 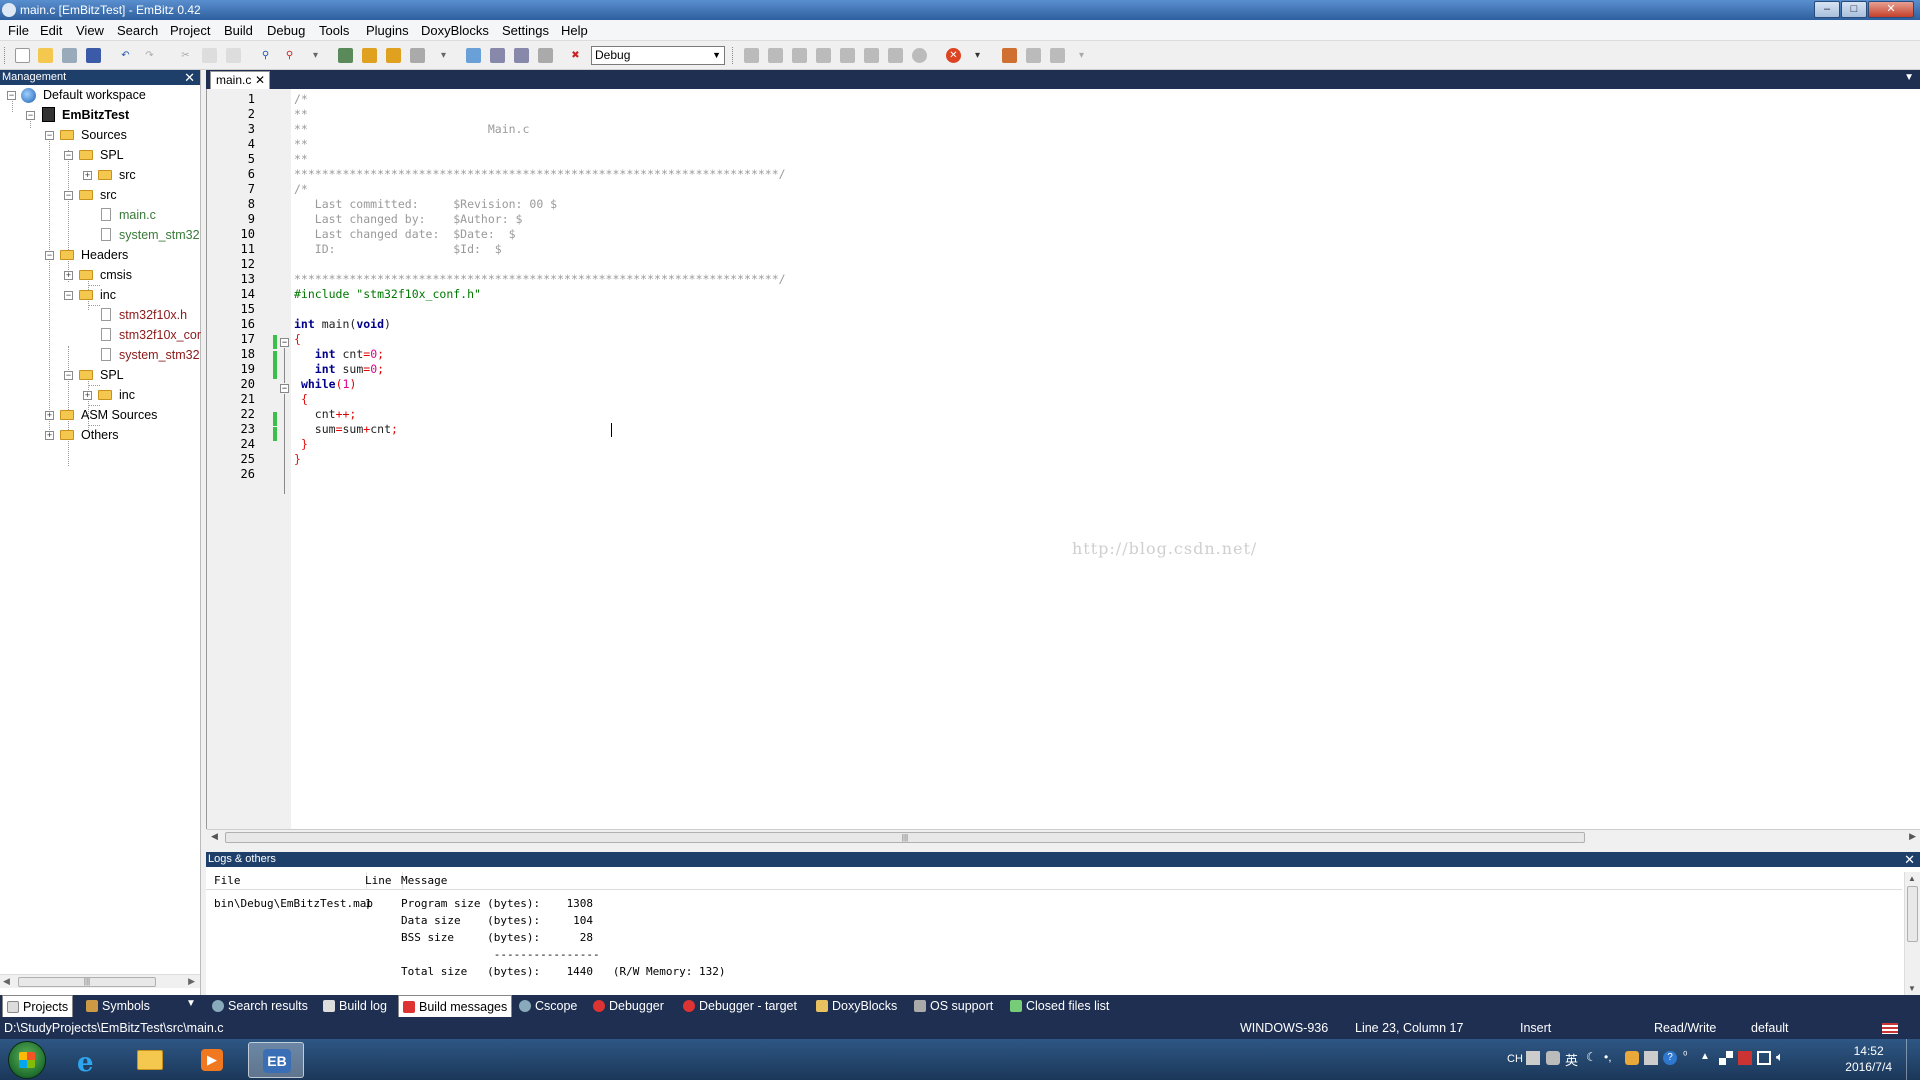 I want to click on maximize-button: □, so click(x=1854, y=9).